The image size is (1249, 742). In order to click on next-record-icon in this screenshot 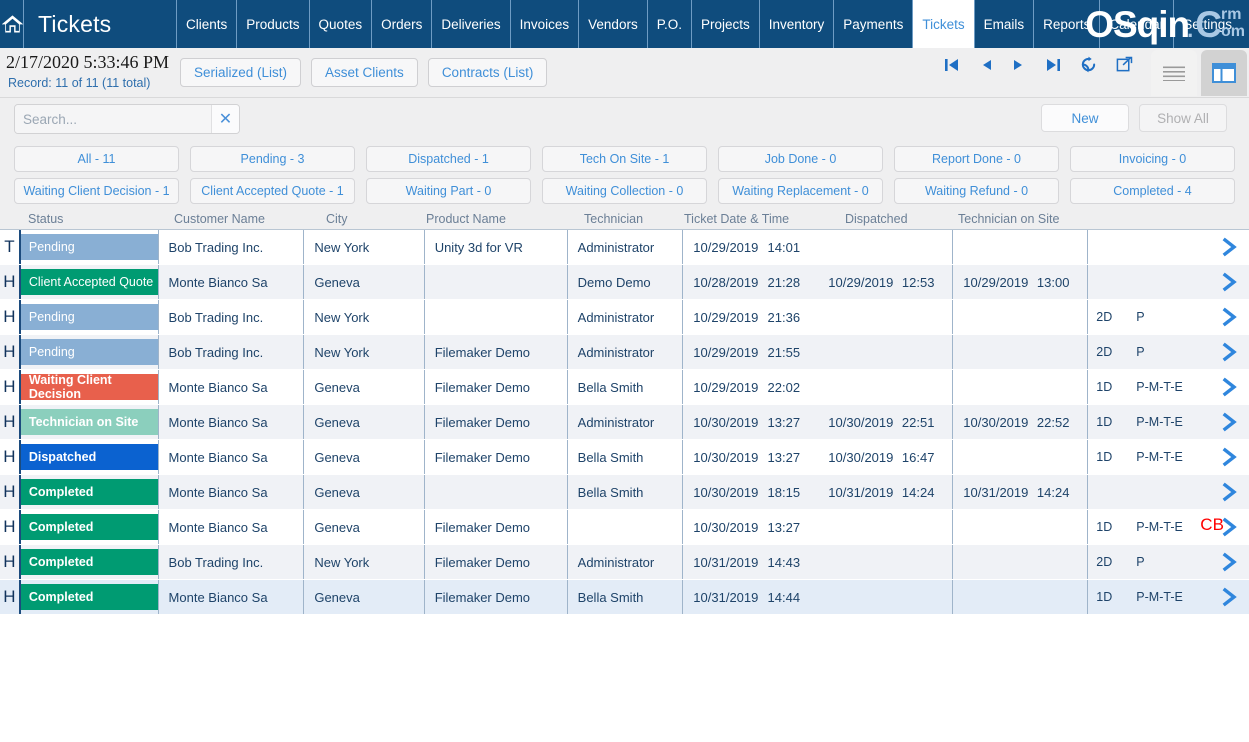, I will do `click(1019, 65)`.